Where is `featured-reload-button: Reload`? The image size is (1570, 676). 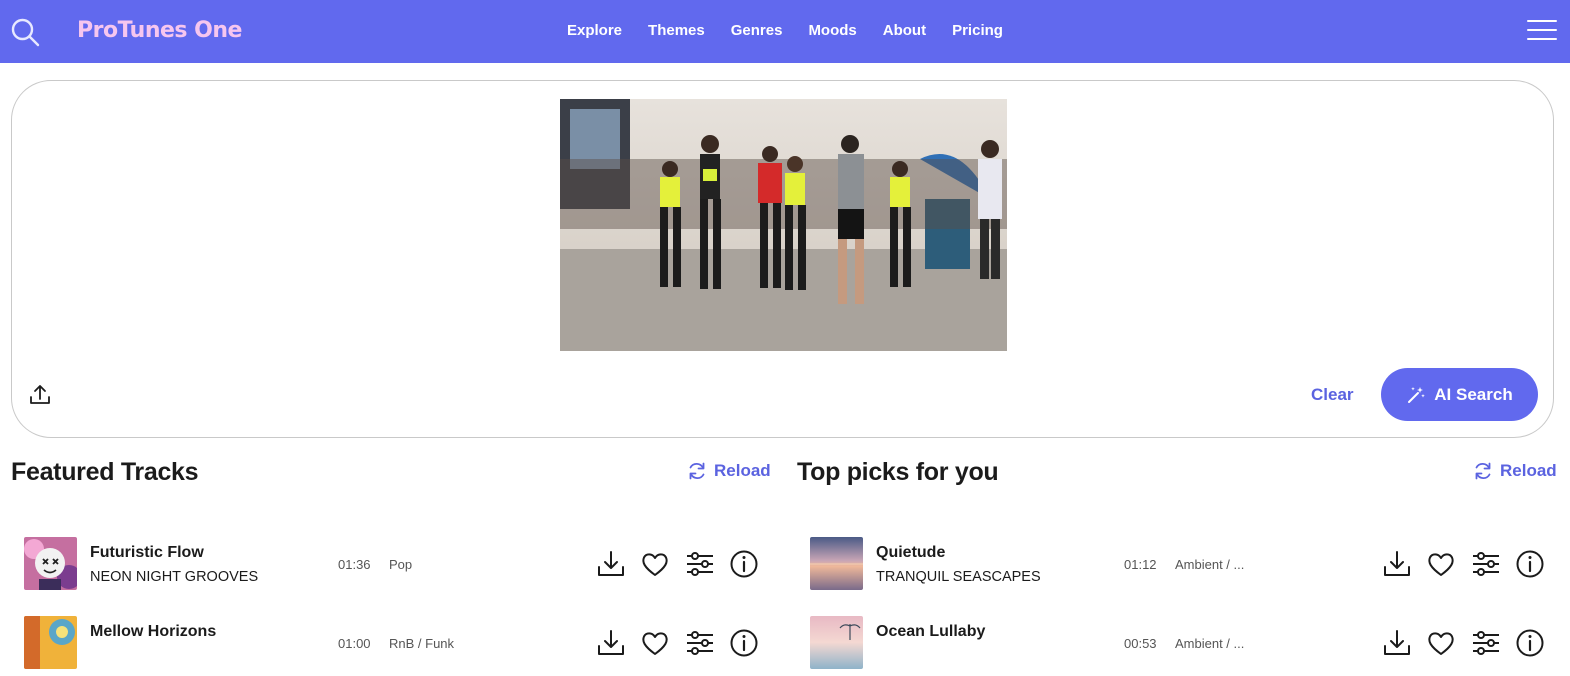
featured-reload-button: Reload is located at coordinates (729, 471).